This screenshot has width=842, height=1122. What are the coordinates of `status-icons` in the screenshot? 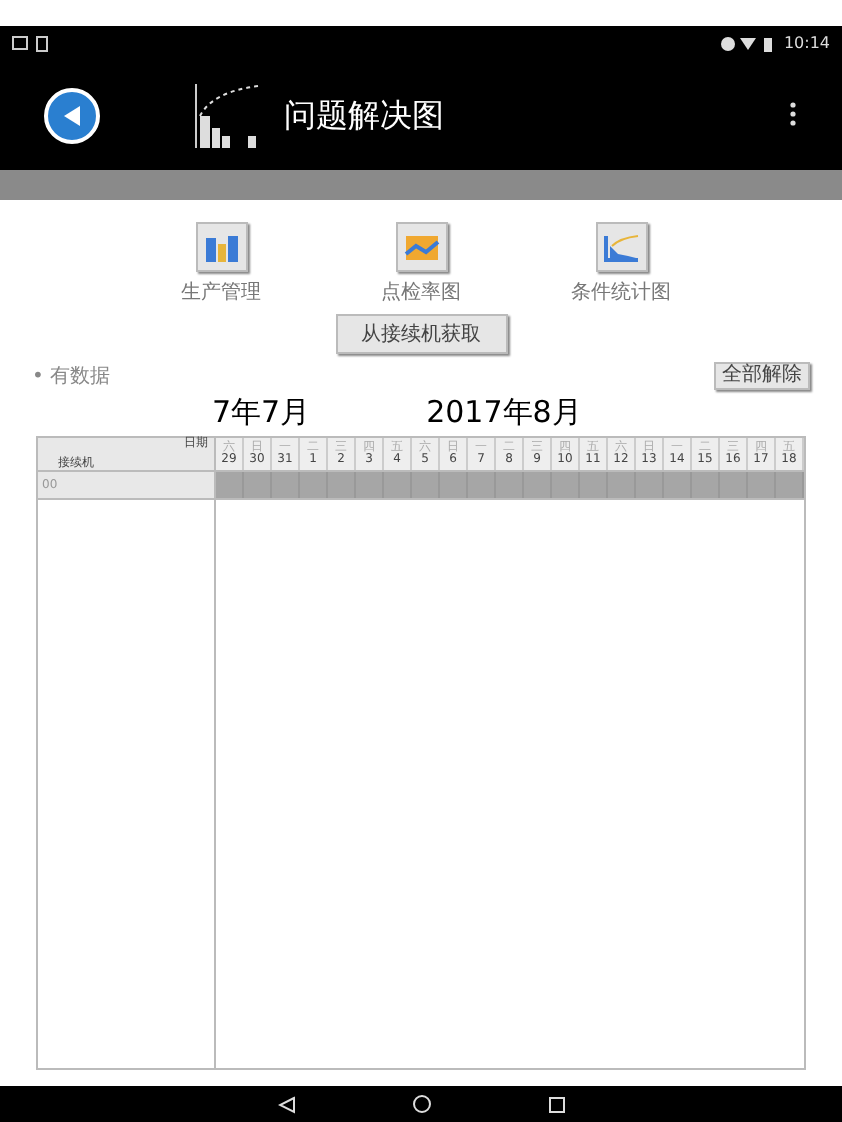 It's located at (747, 43).